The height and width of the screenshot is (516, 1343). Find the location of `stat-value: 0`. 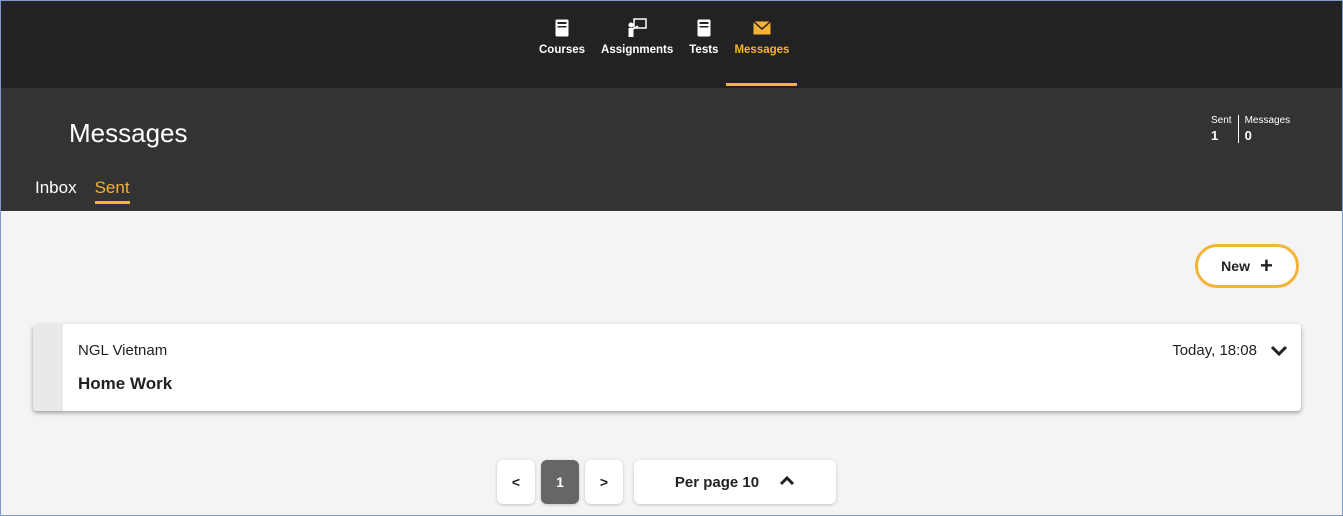

stat-value: 0 is located at coordinates (1248, 135).